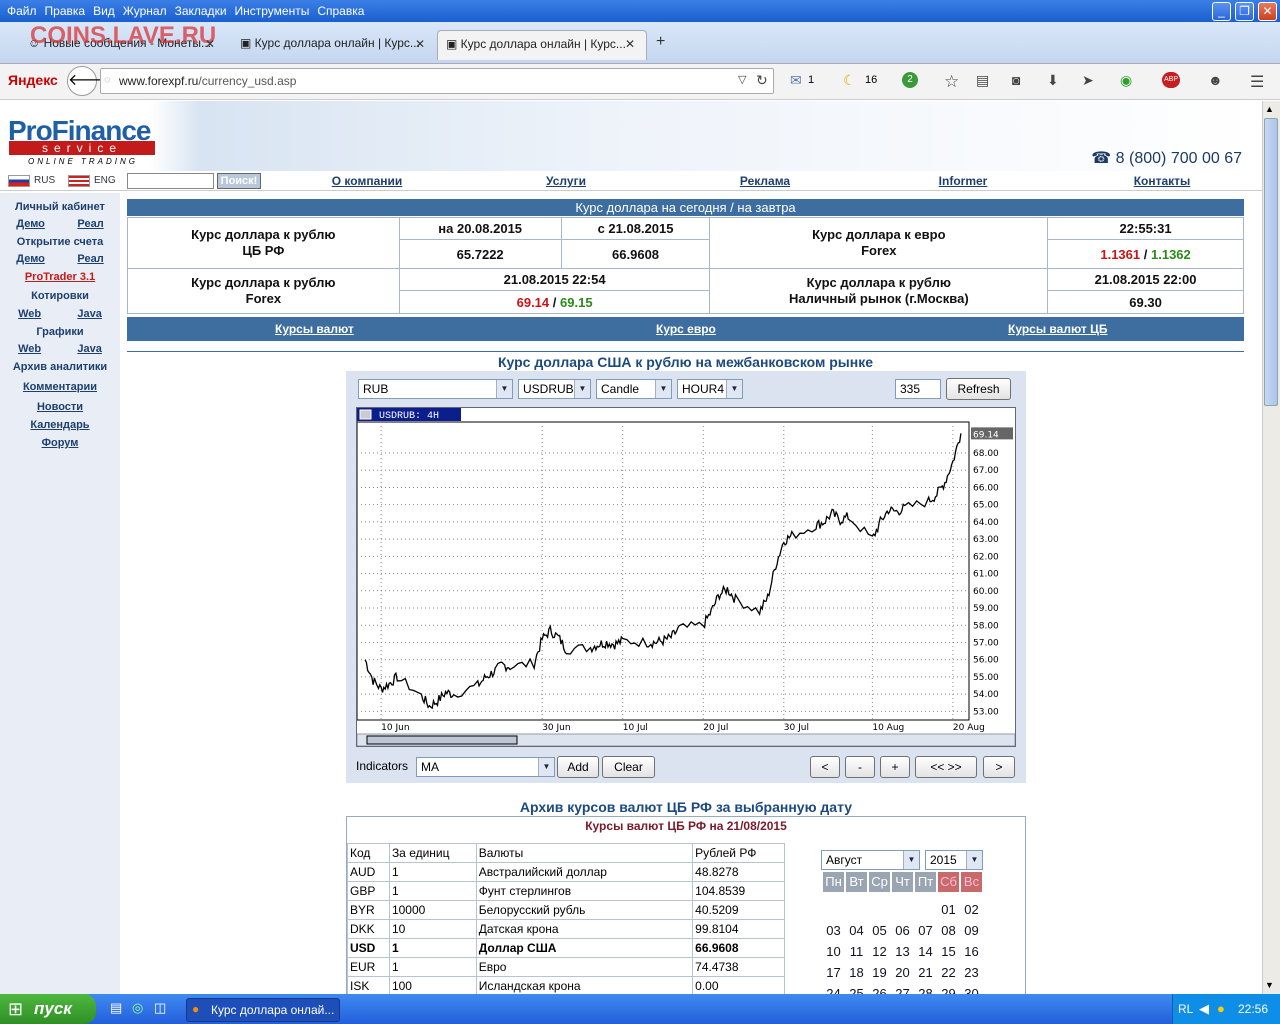 This screenshot has width=1280, height=1024. Describe the element at coordinates (1269, 109) in the screenshot. I see `scroll-up-icon: ▲` at that location.